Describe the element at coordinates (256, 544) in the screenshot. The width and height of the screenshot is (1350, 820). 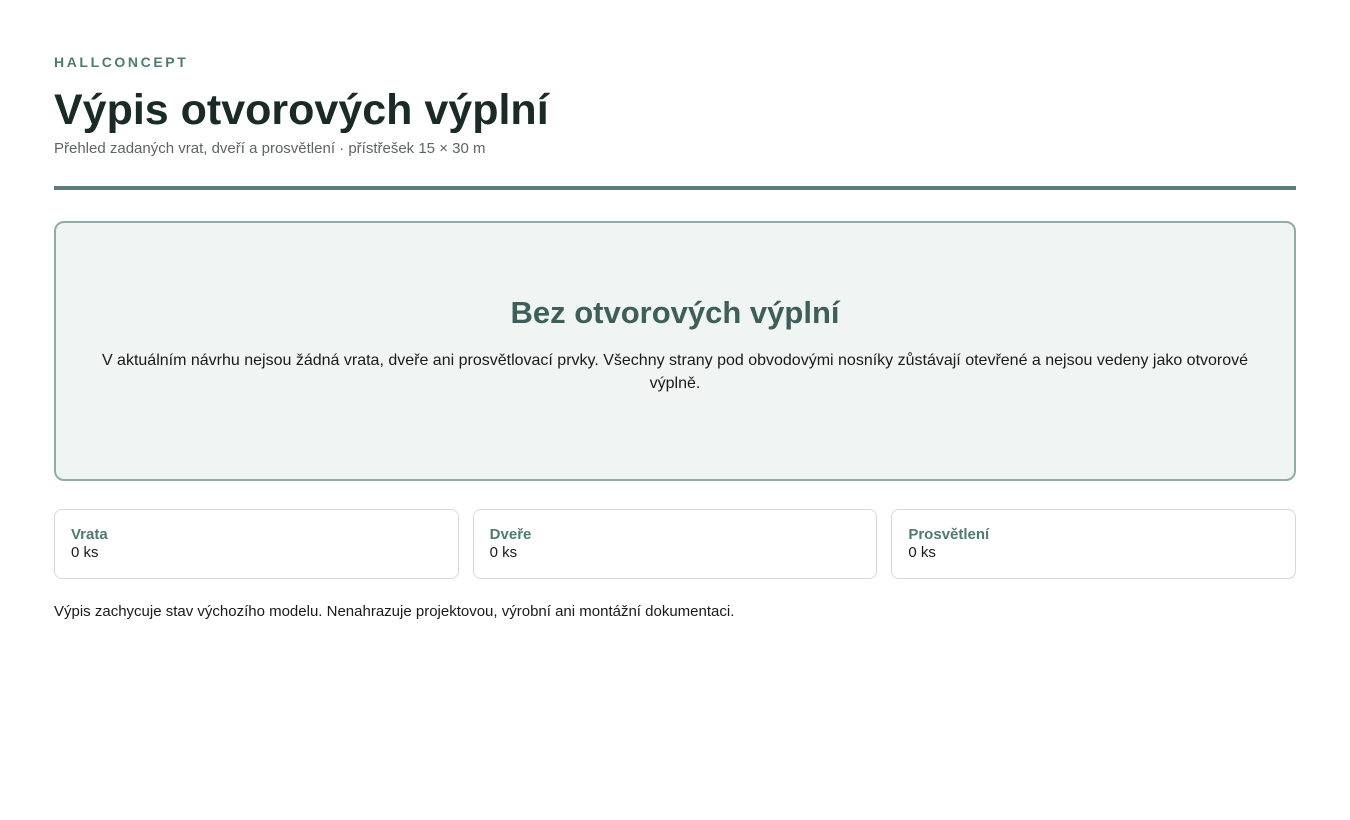
I see `summary-card-vrata: Vrata 0 ks` at that location.